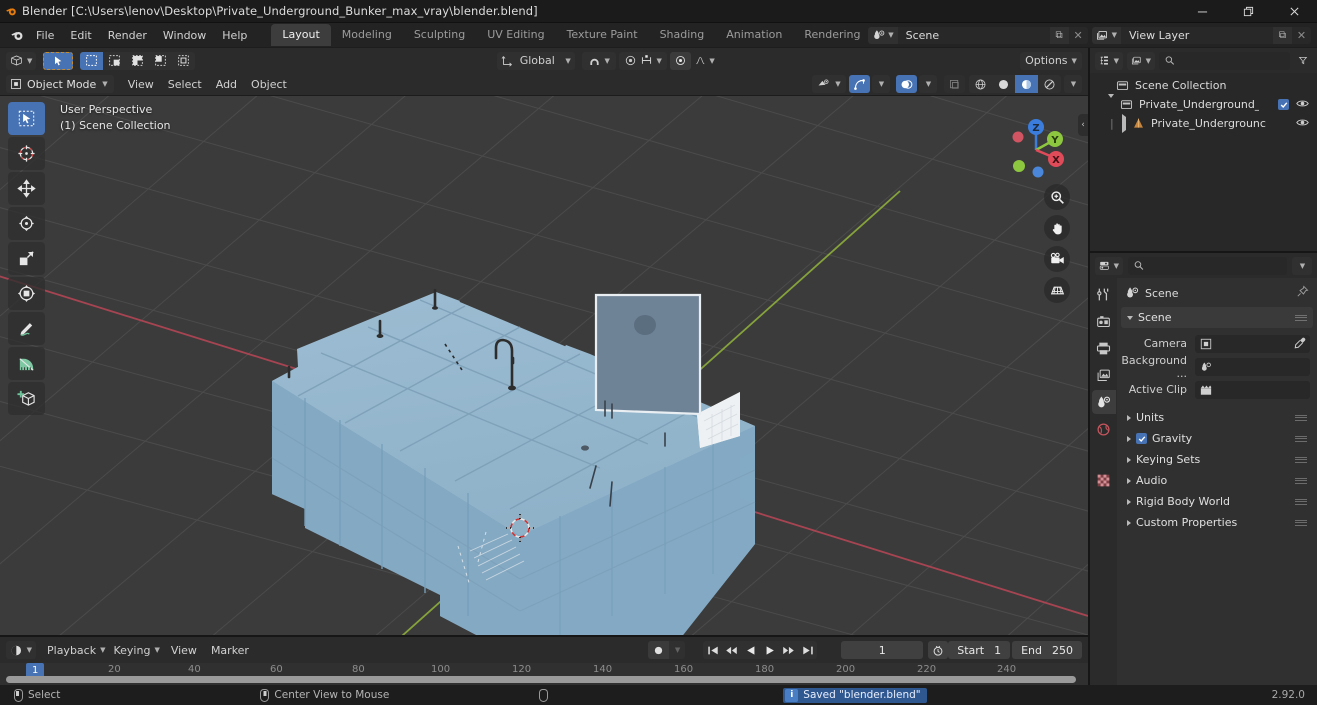 The image size is (1317, 705). What do you see at coordinates (76, 650) in the screenshot?
I see `timeline-menu-playback: Playback ▼` at bounding box center [76, 650].